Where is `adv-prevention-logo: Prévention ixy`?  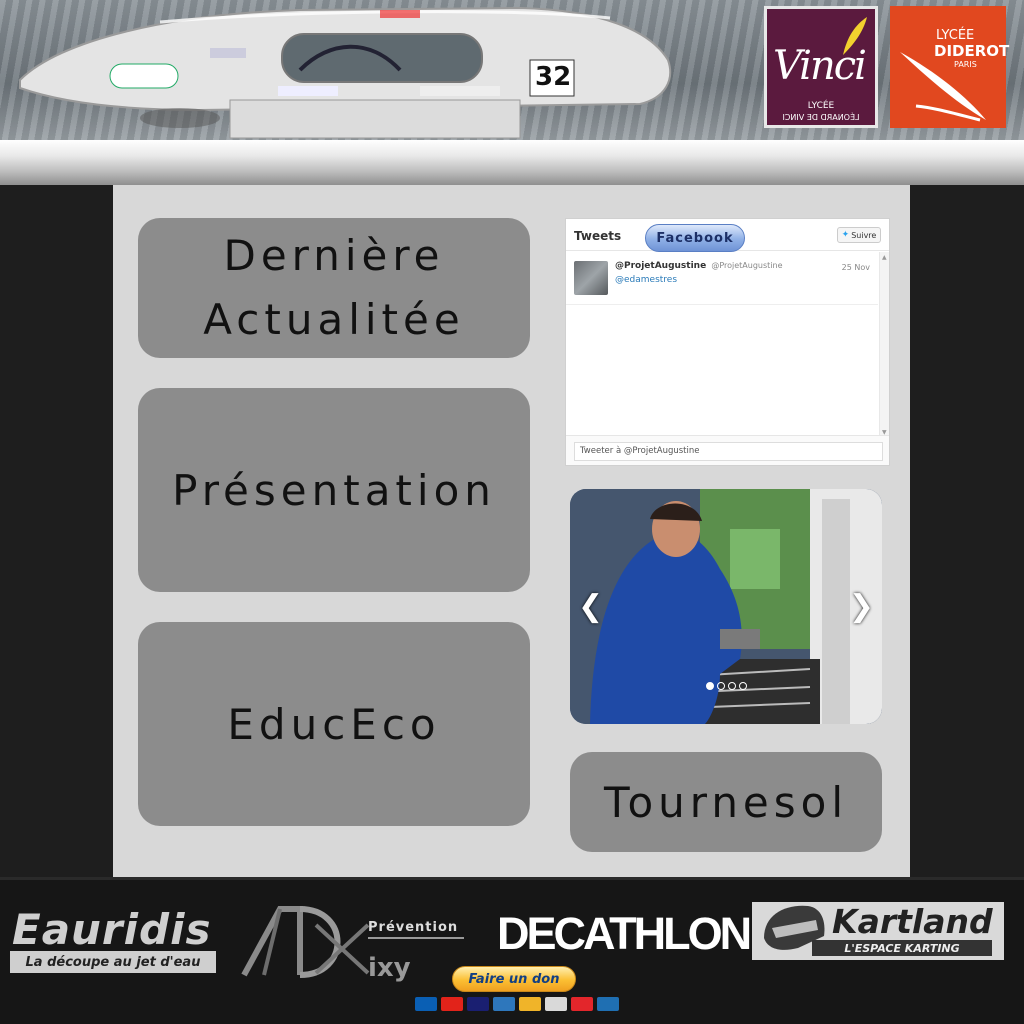
adv-prevention-logo: Prévention ixy is located at coordinates (355, 944).